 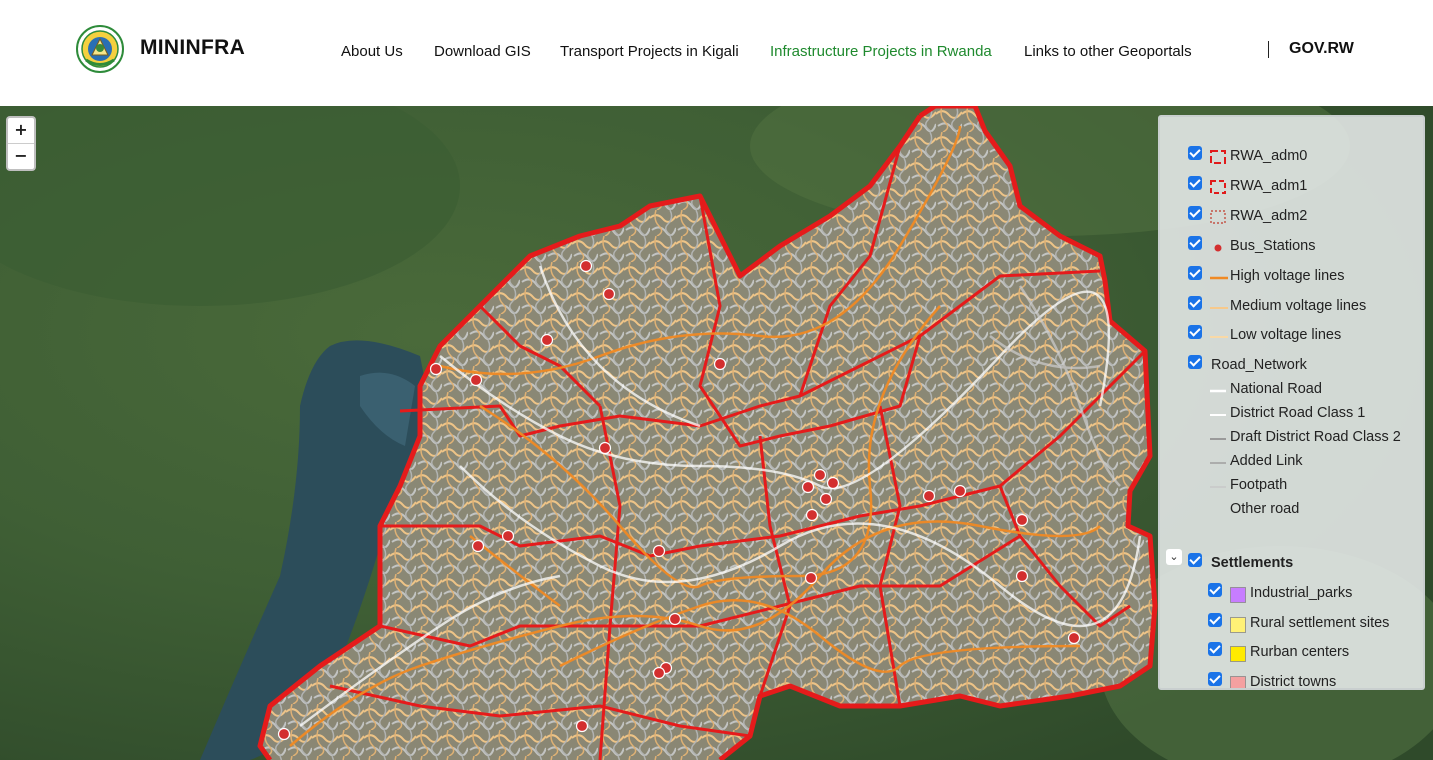 What do you see at coordinates (1259, 365) in the screenshot?
I see `layer-label: Road_Network` at bounding box center [1259, 365].